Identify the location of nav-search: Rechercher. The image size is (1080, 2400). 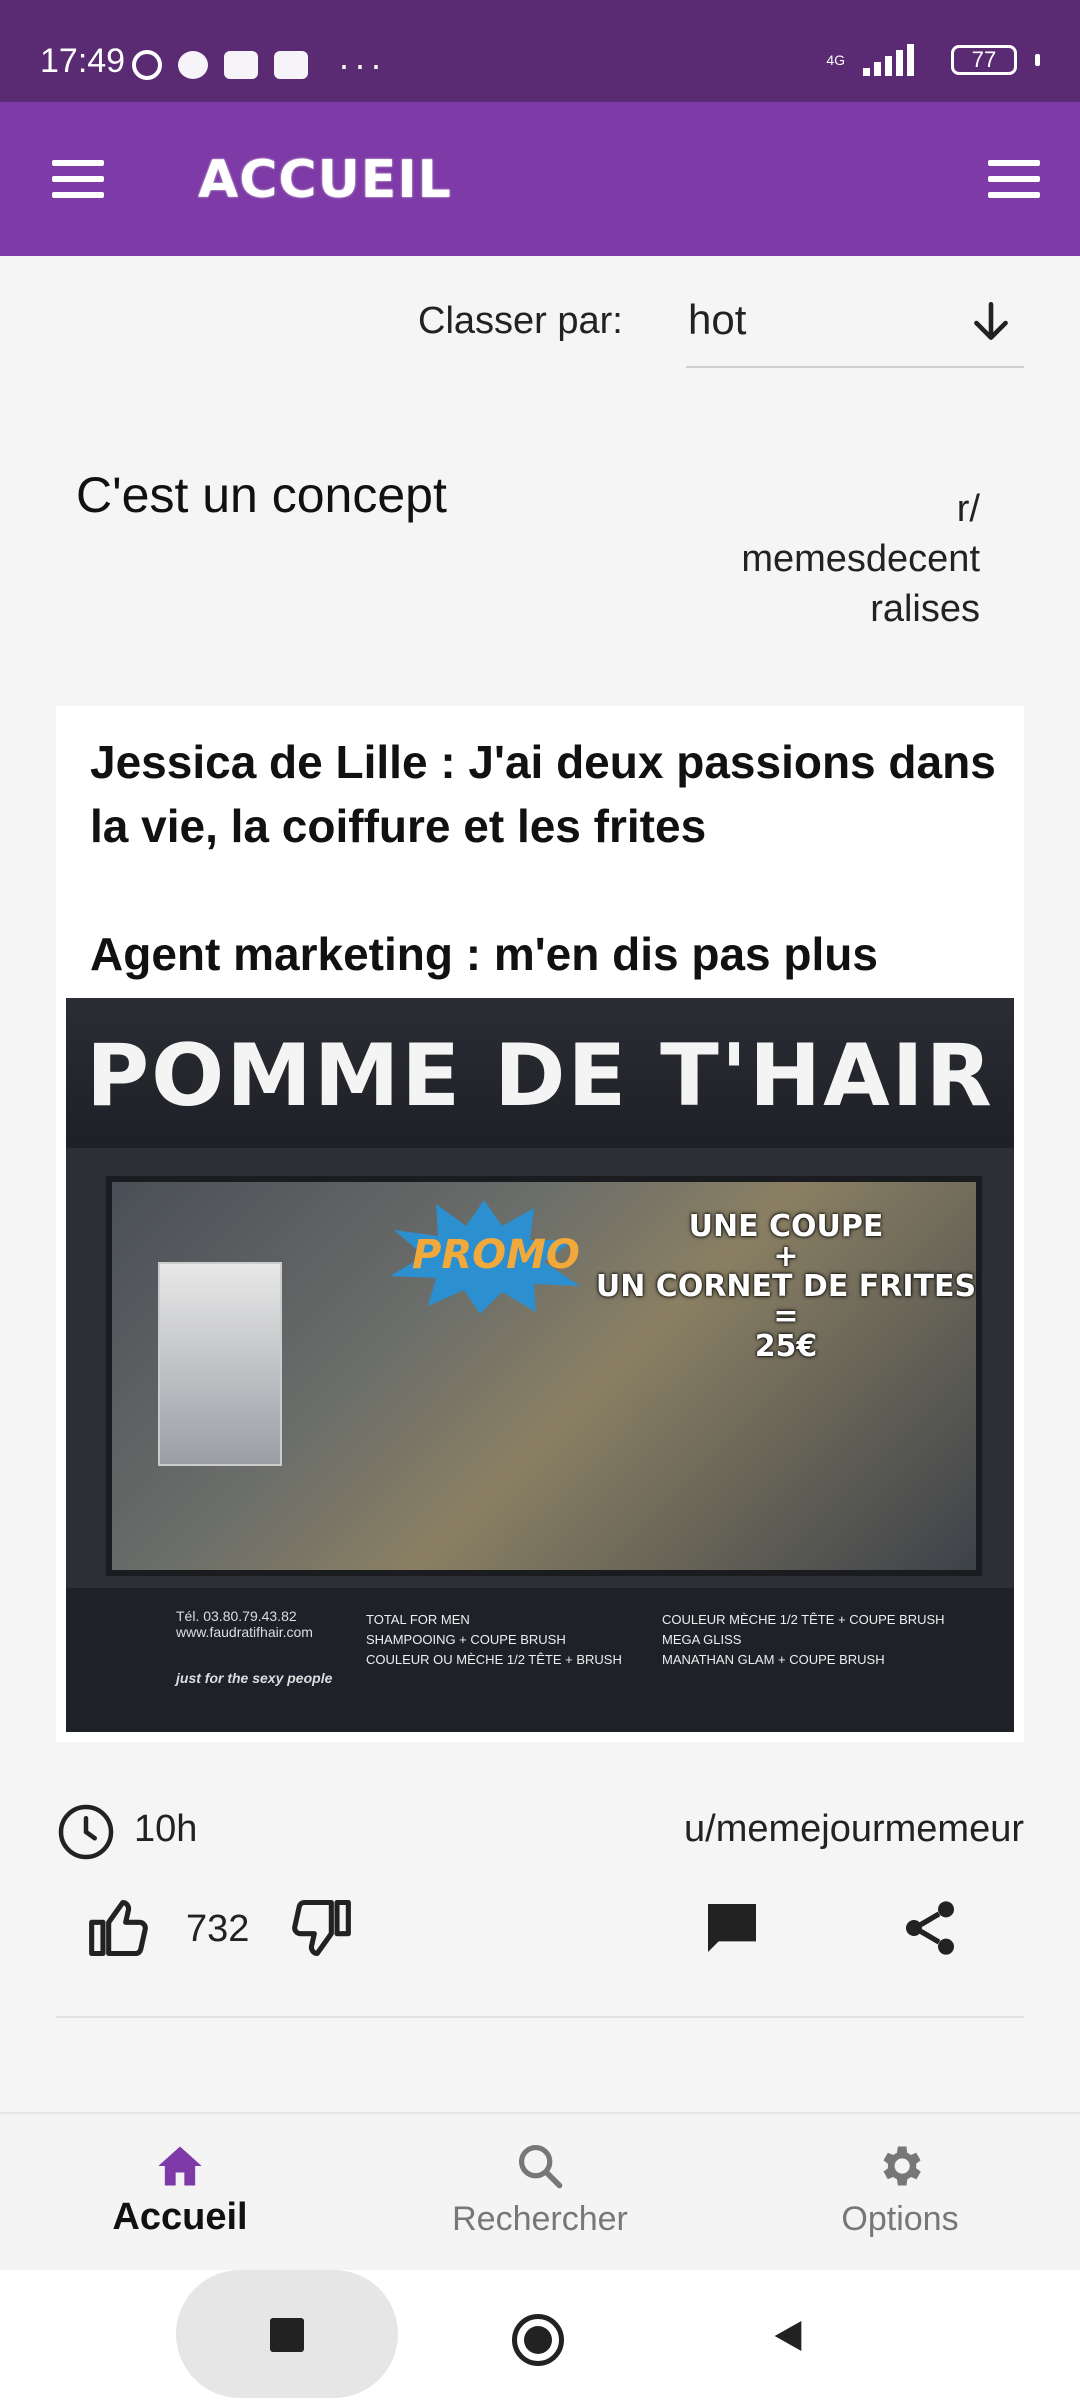
(540, 2193).